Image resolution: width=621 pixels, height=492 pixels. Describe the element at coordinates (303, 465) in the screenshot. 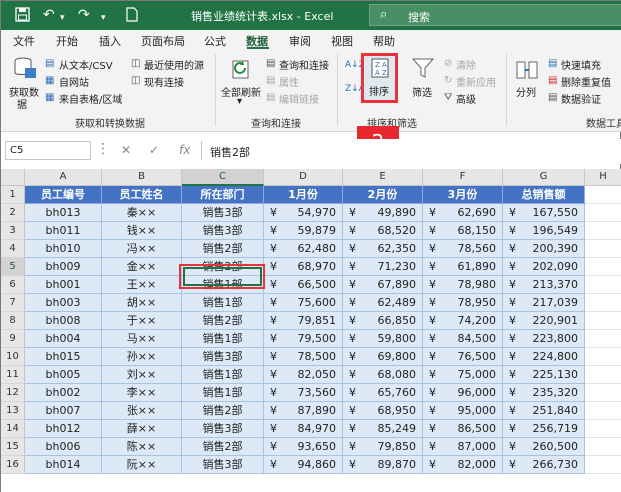

I see `table-cell-m1: ¥94,860` at that location.